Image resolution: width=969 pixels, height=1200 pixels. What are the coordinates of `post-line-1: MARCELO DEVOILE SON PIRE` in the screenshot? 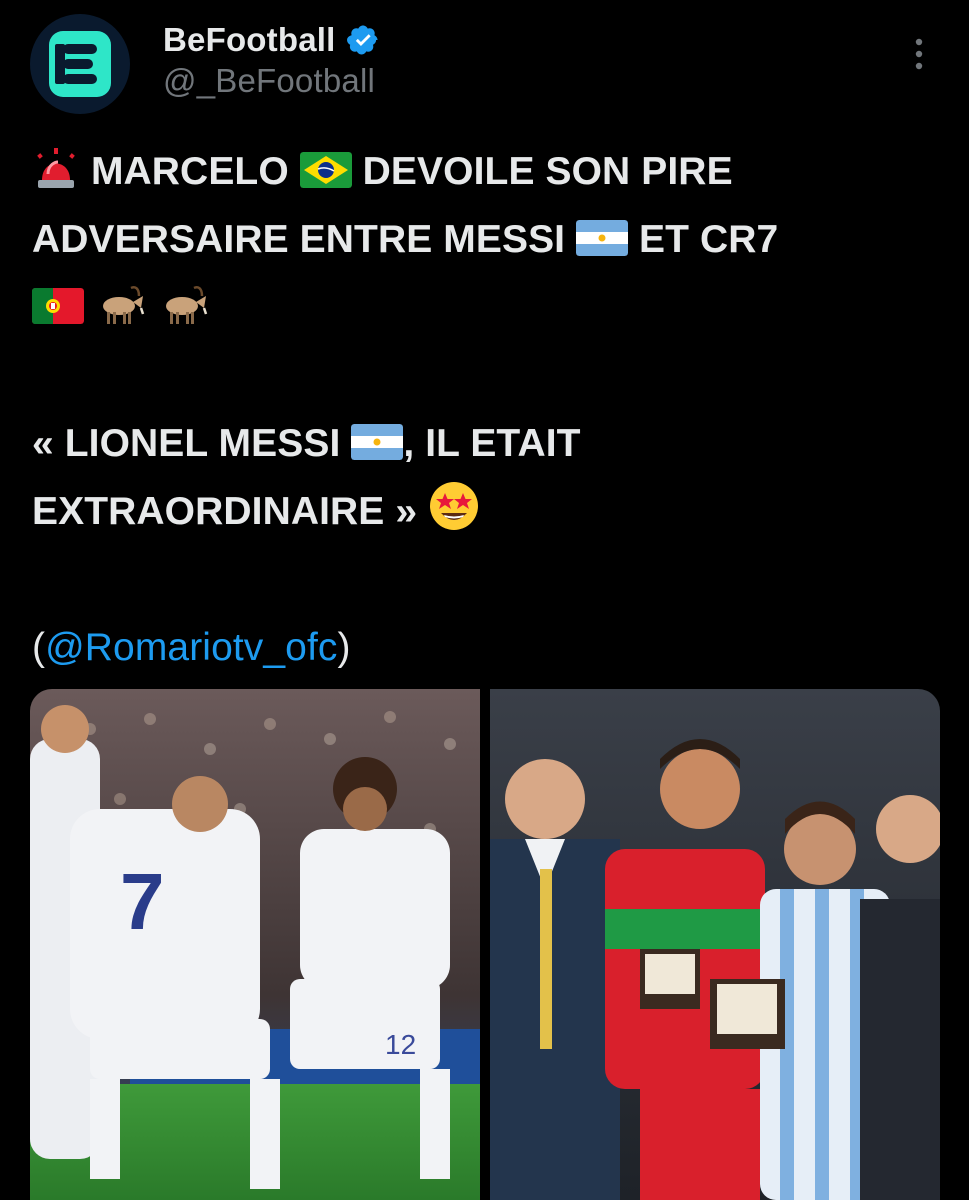 It's located at (482, 172).